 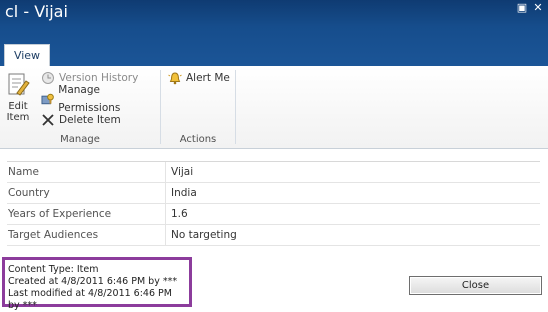 What do you see at coordinates (18, 106) in the screenshot?
I see `edit-item-label-line1: Edit` at bounding box center [18, 106].